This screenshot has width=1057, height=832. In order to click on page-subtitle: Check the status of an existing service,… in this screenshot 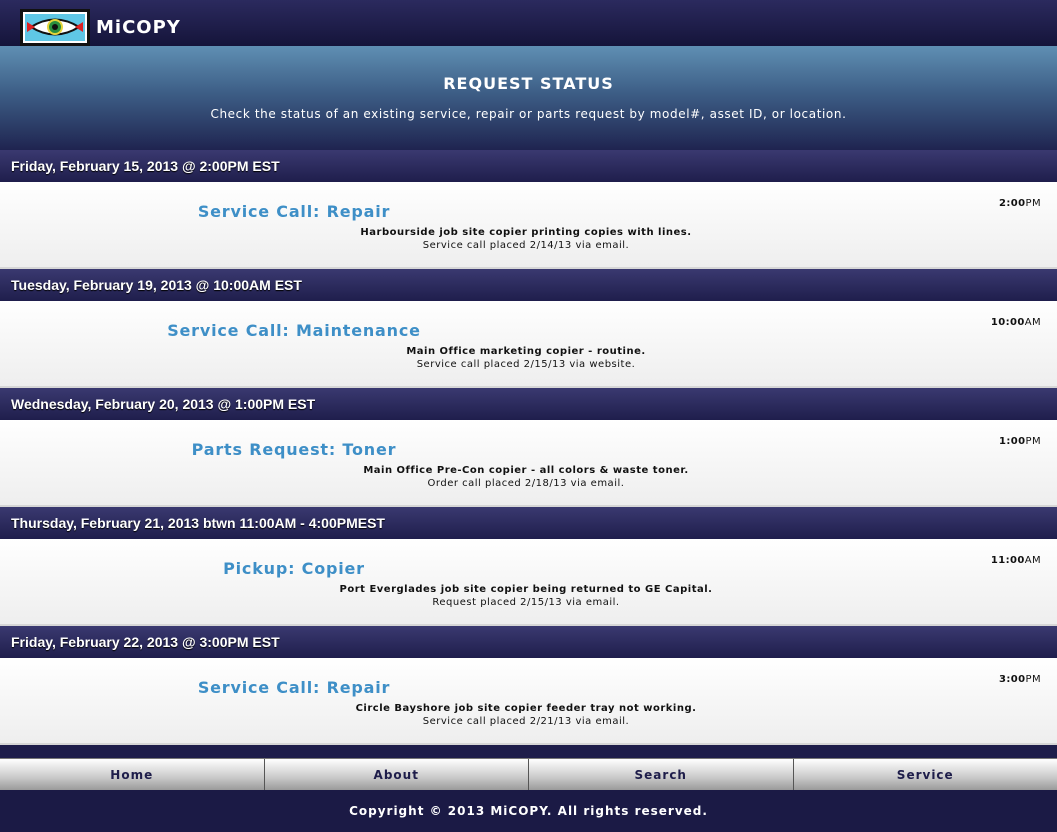, I will do `click(528, 114)`.